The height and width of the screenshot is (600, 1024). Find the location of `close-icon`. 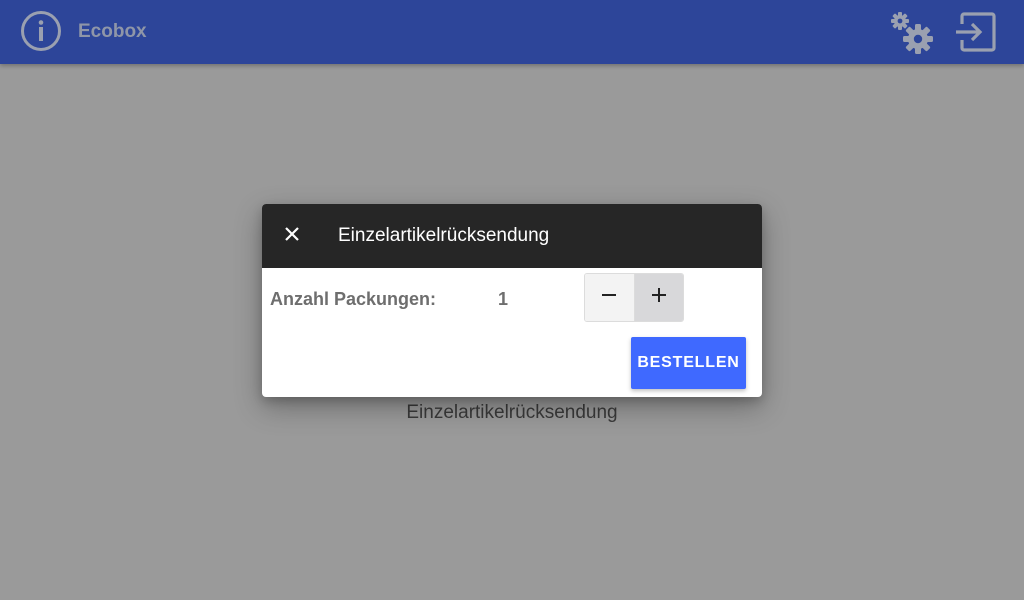

close-icon is located at coordinates (292, 236).